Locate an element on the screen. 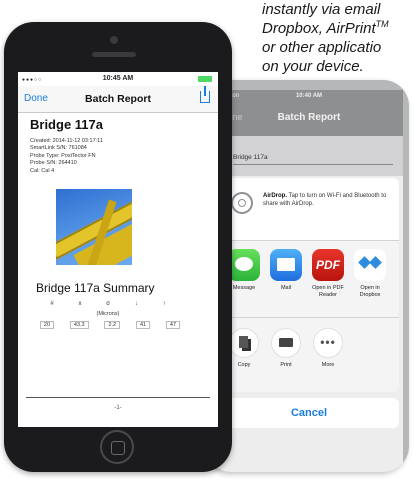 The width and height of the screenshot is (414, 479). action-label: Print is located at coordinates (286, 365).